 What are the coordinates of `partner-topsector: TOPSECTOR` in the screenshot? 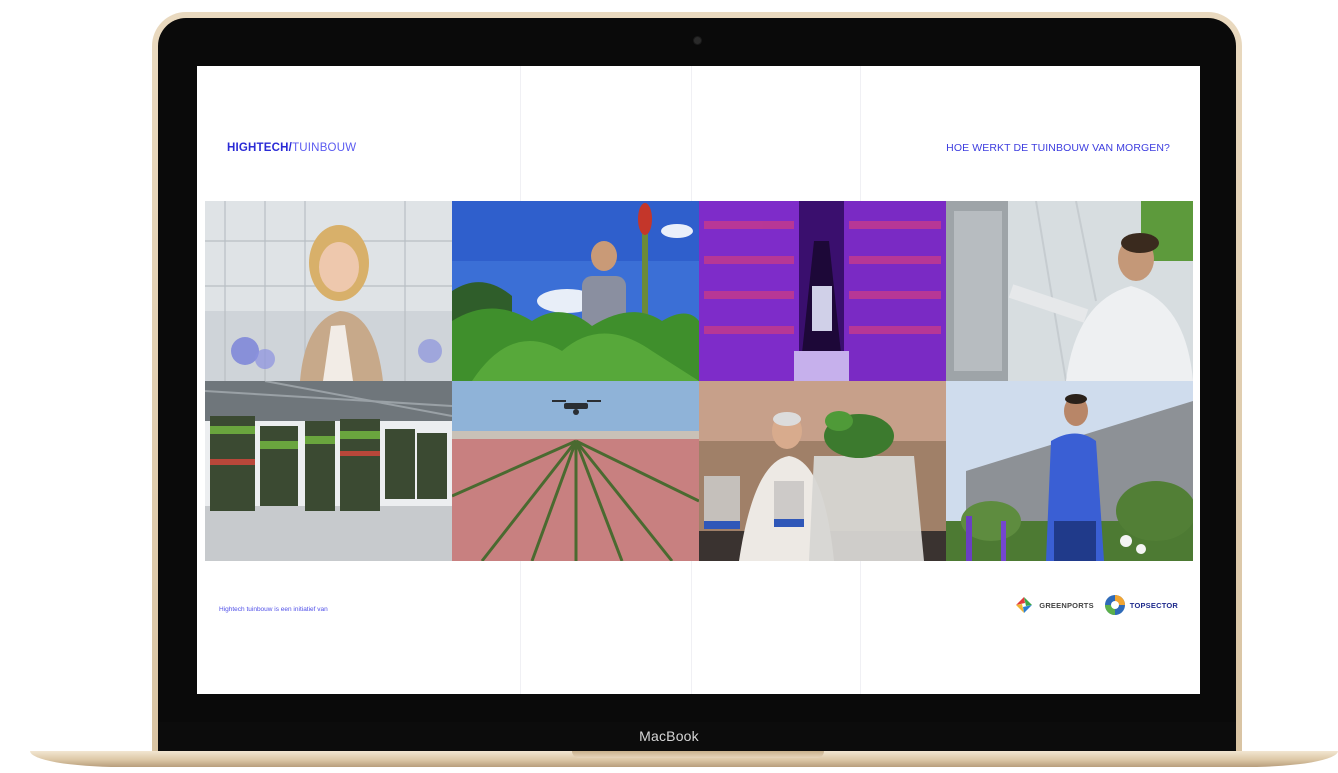 It's located at (1141, 605).